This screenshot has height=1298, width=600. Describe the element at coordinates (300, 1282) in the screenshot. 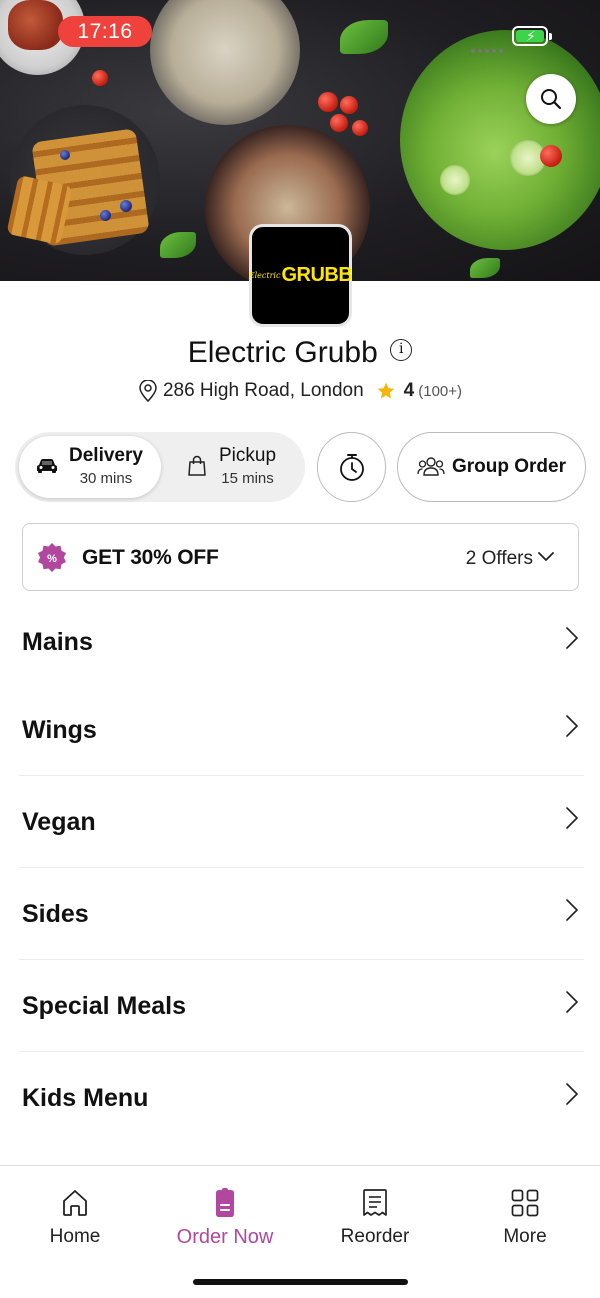

I see `home-indicator` at that location.